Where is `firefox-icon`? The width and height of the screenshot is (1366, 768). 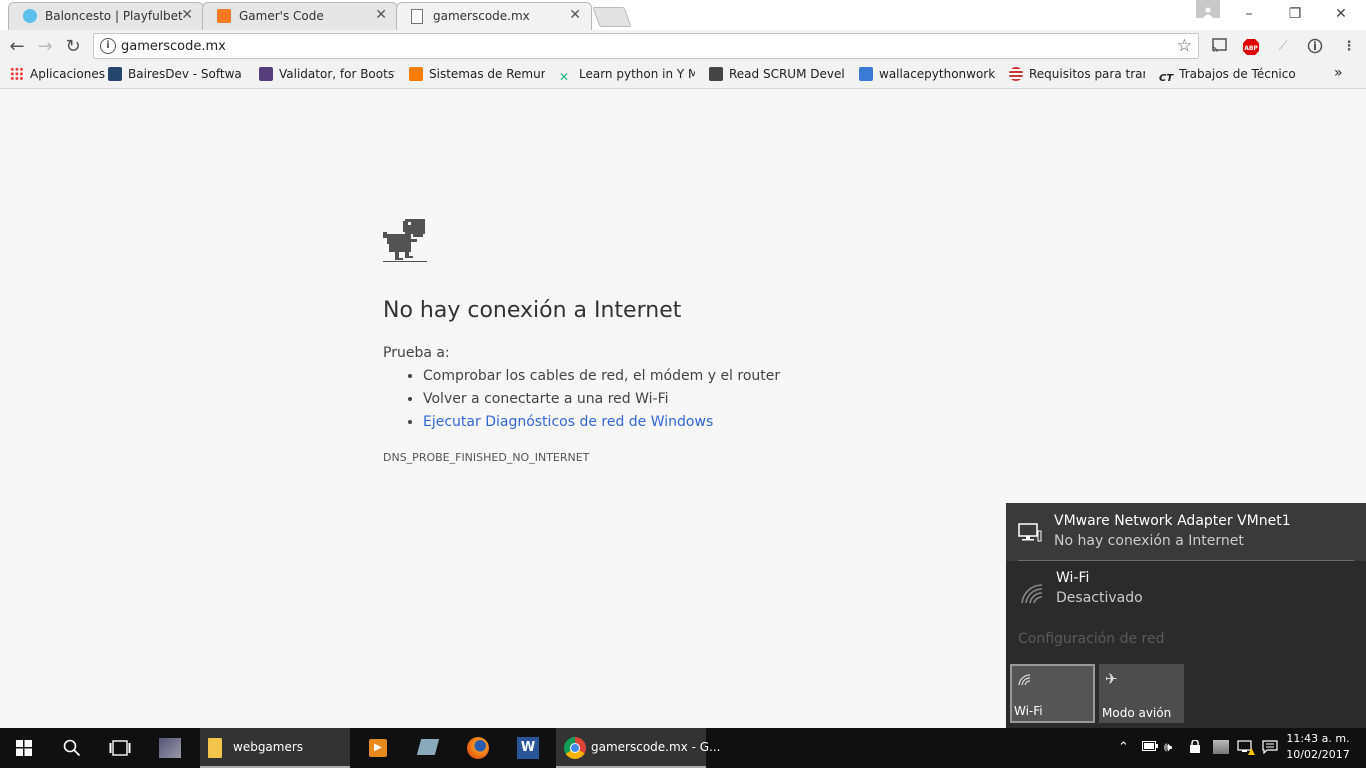
firefox-icon is located at coordinates (478, 748).